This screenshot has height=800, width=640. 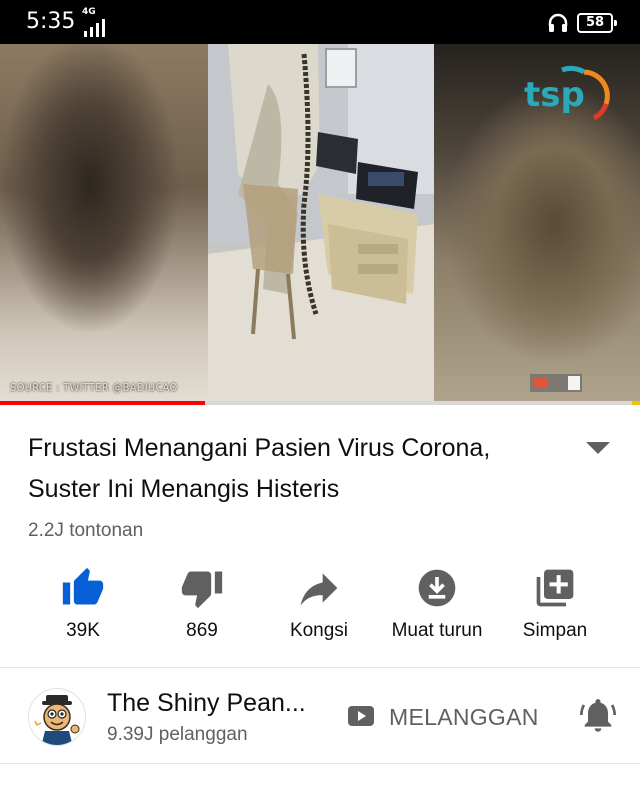 I want to click on battery-icon: 58, so click(x=597, y=23).